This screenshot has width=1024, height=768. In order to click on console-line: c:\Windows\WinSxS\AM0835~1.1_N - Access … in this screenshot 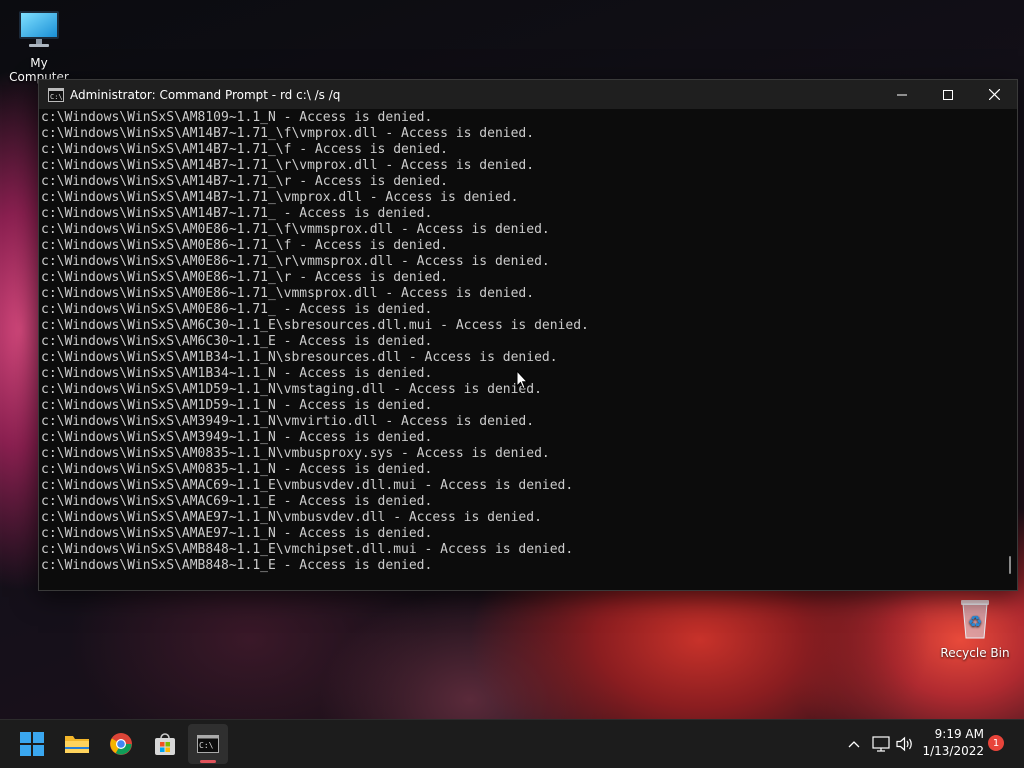, I will do `click(237, 469)`.